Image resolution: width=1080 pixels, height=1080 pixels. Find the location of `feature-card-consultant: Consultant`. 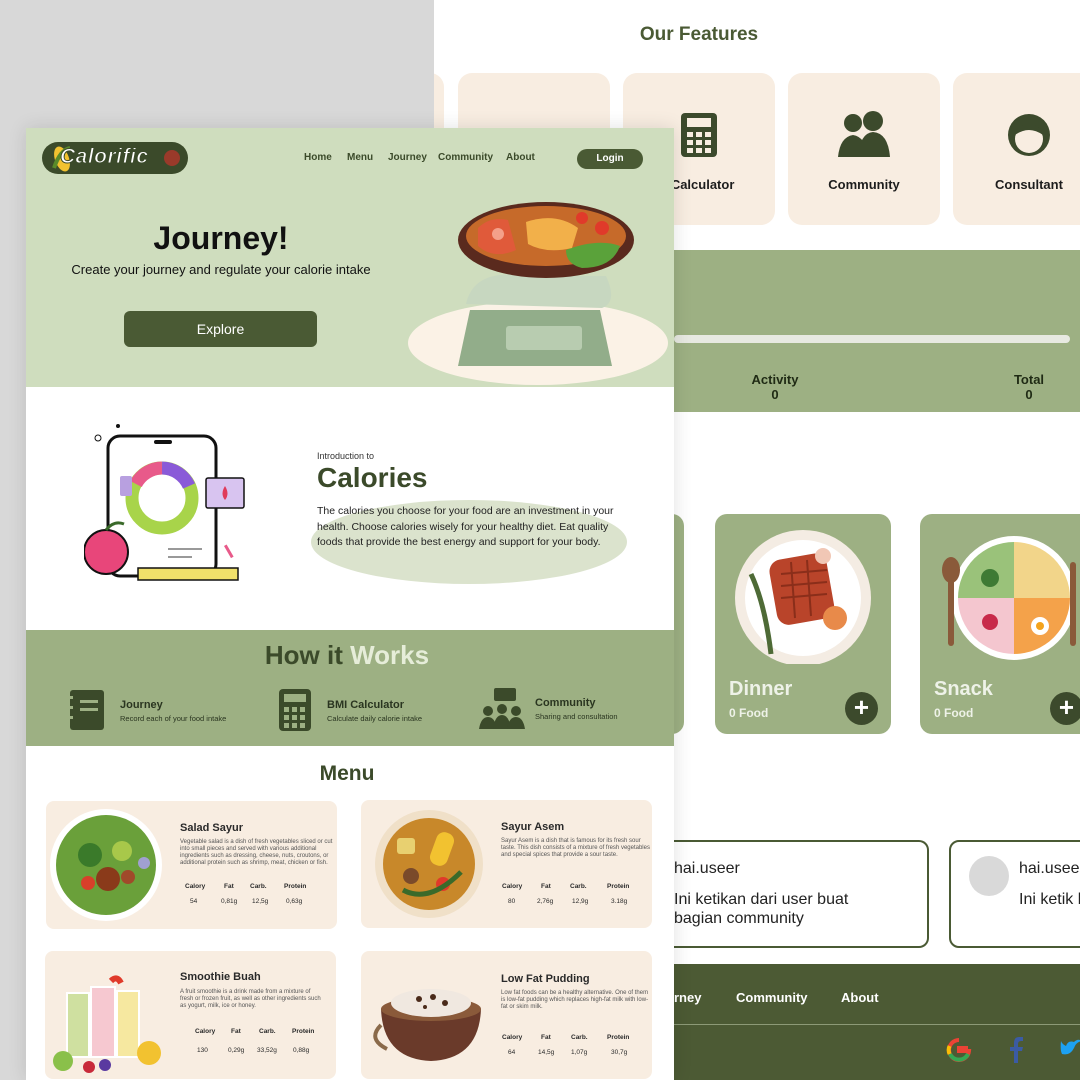

feature-card-consultant: Consultant is located at coordinates (1016, 149).